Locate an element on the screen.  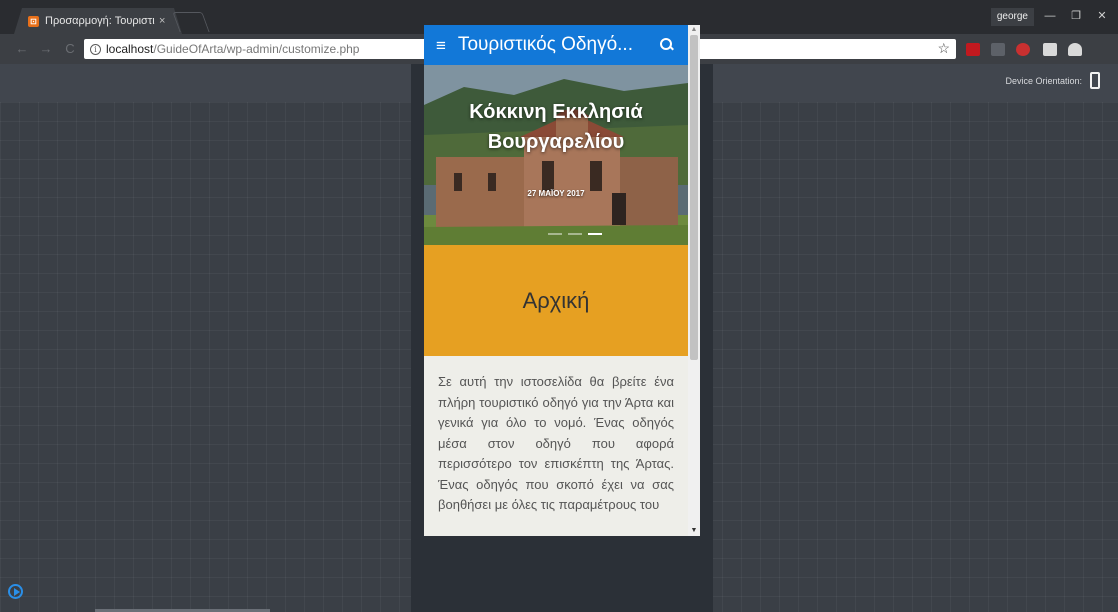
scroll-thumb is located at coordinates (694, 197).